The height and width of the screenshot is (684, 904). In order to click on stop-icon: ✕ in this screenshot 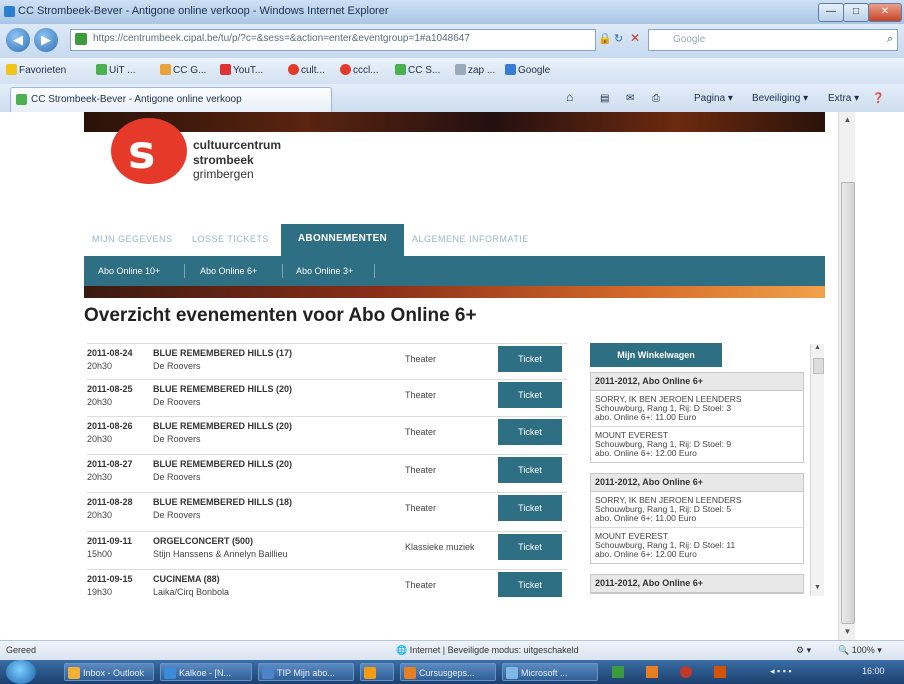, I will do `click(635, 38)`.